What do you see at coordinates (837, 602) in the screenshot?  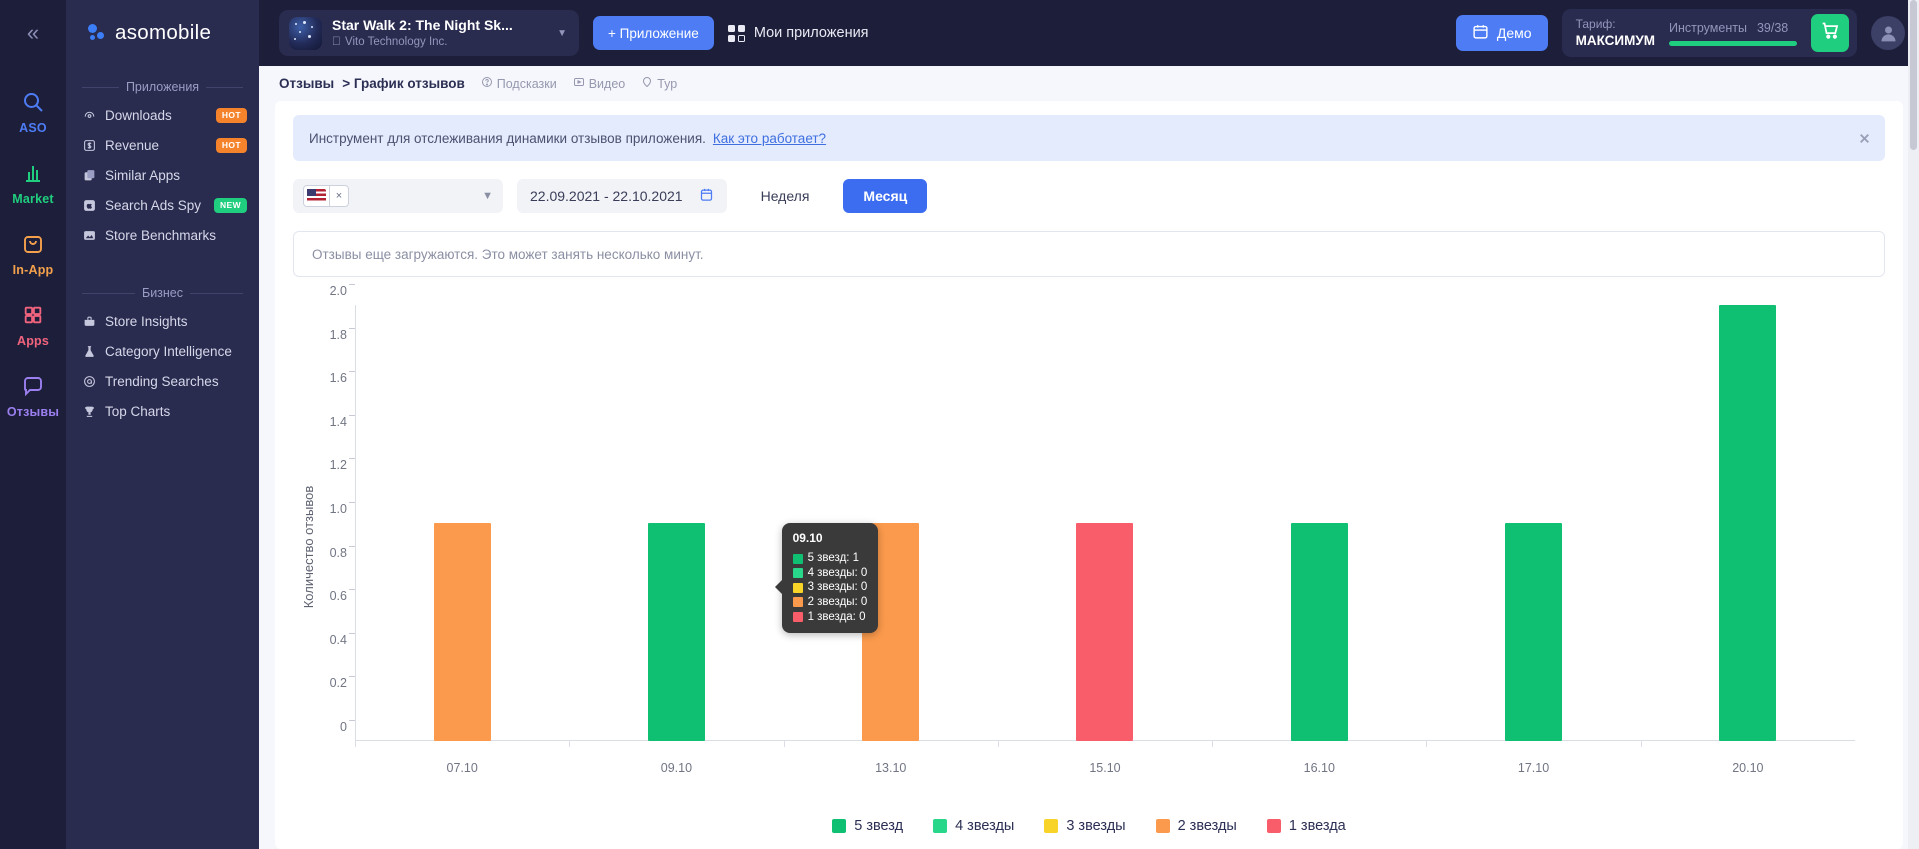 I see `tooltip-label: 2 звезды: 0` at bounding box center [837, 602].